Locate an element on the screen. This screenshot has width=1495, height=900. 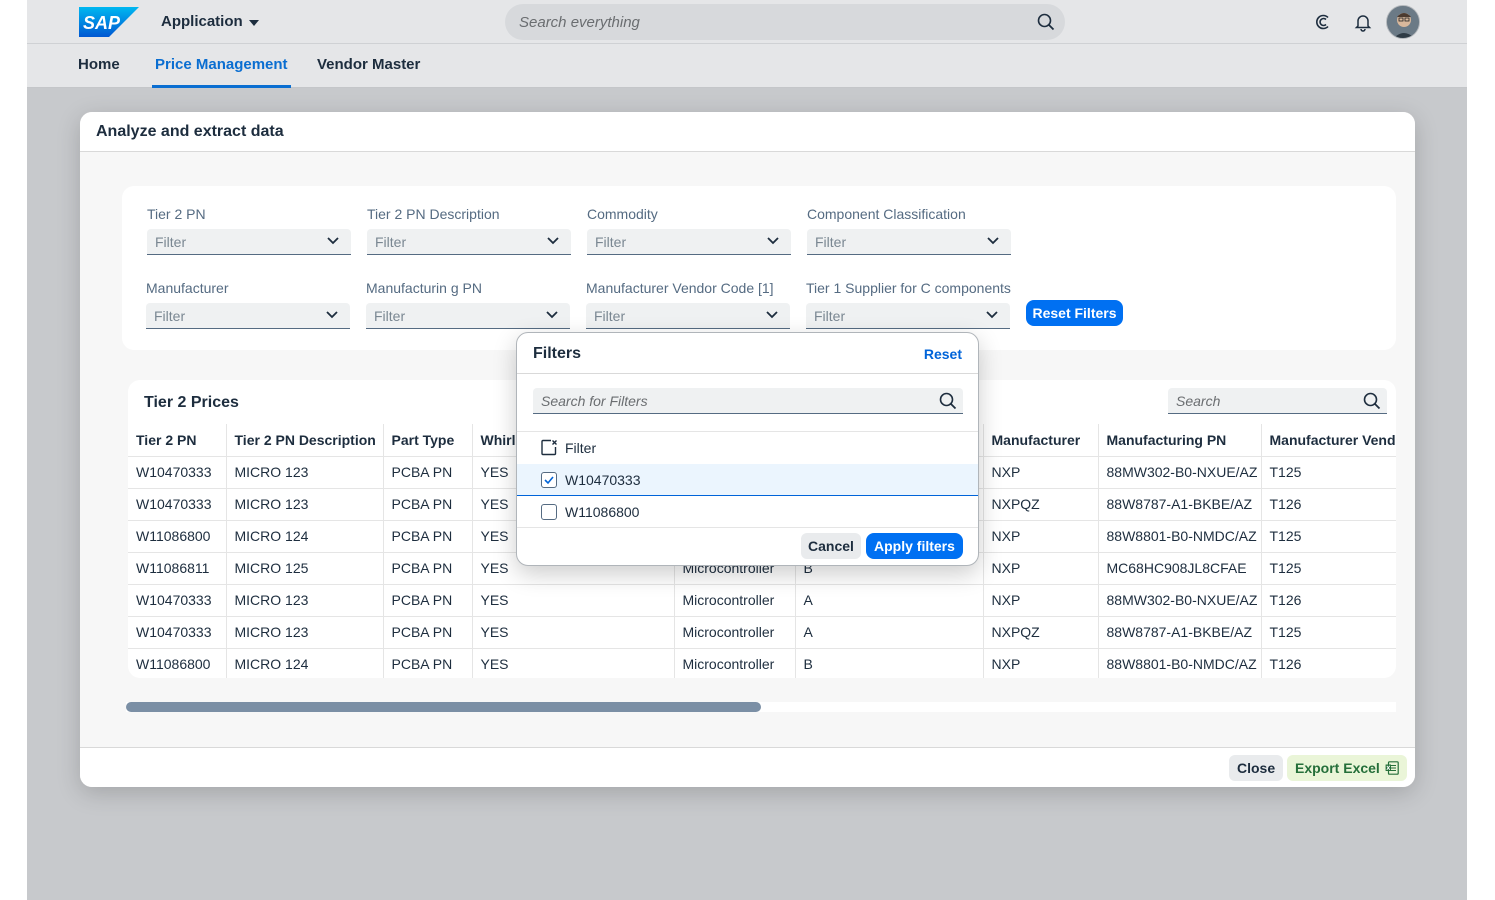
global-search is located at coordinates (785, 22).